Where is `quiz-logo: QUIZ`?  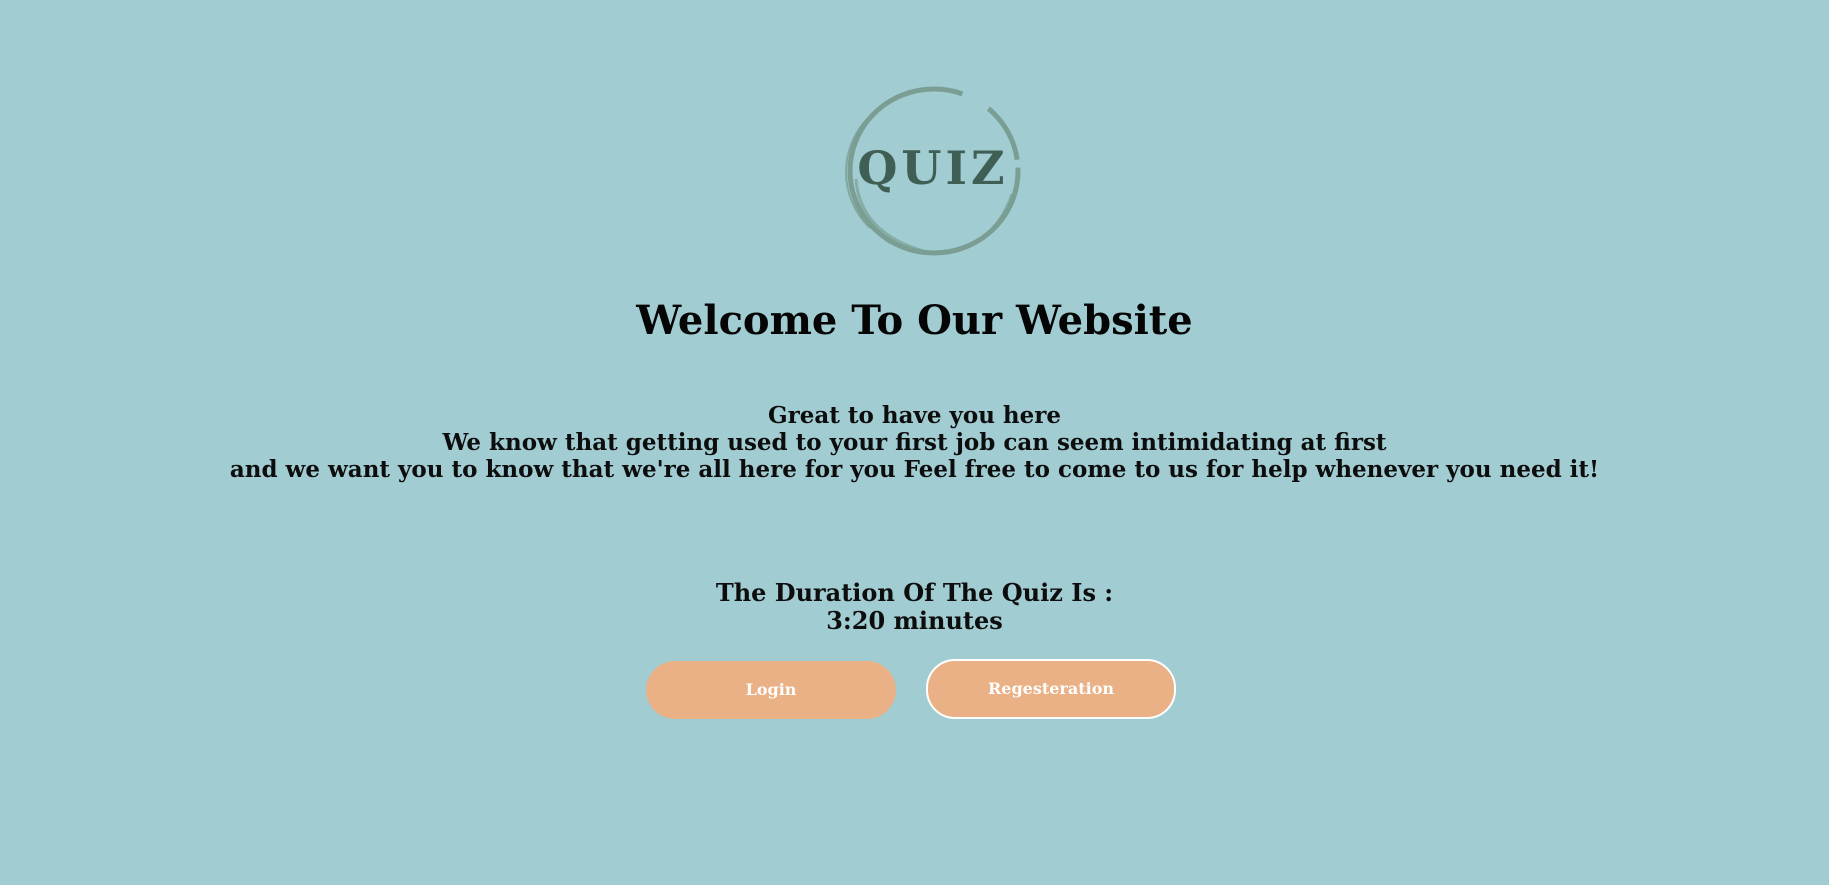
quiz-logo: QUIZ is located at coordinates (933, 171).